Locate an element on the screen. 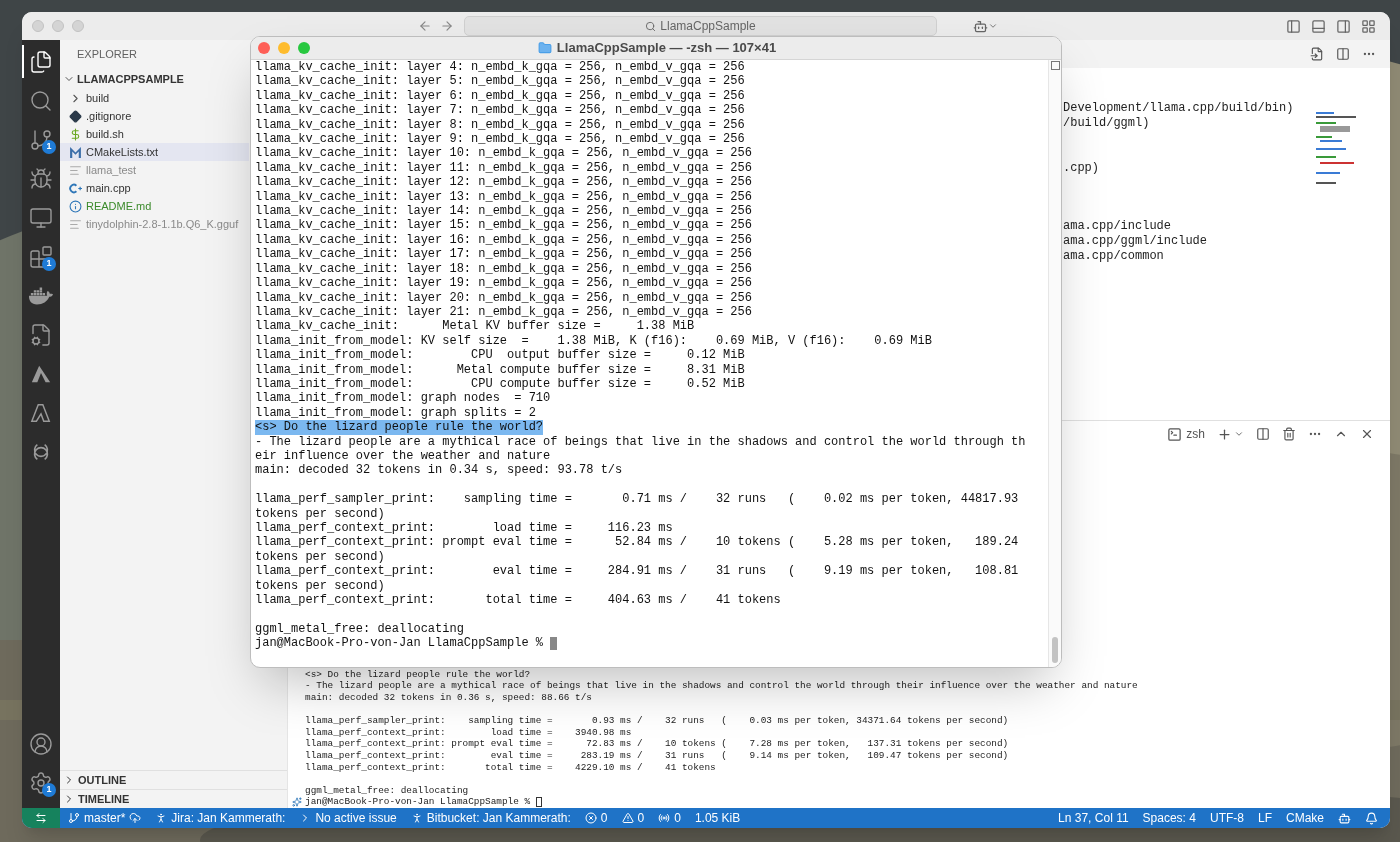  file-item: tinydolphin-2.8-1.1b.Q6_K.gguf is located at coordinates (154, 224).